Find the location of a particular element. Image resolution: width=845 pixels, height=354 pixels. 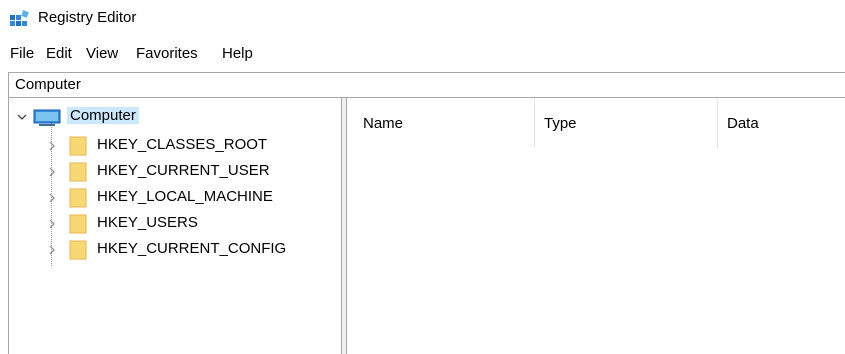

tree-node-hkey-current-user: HKEY_CURRENT_USER is located at coordinates (174, 171).